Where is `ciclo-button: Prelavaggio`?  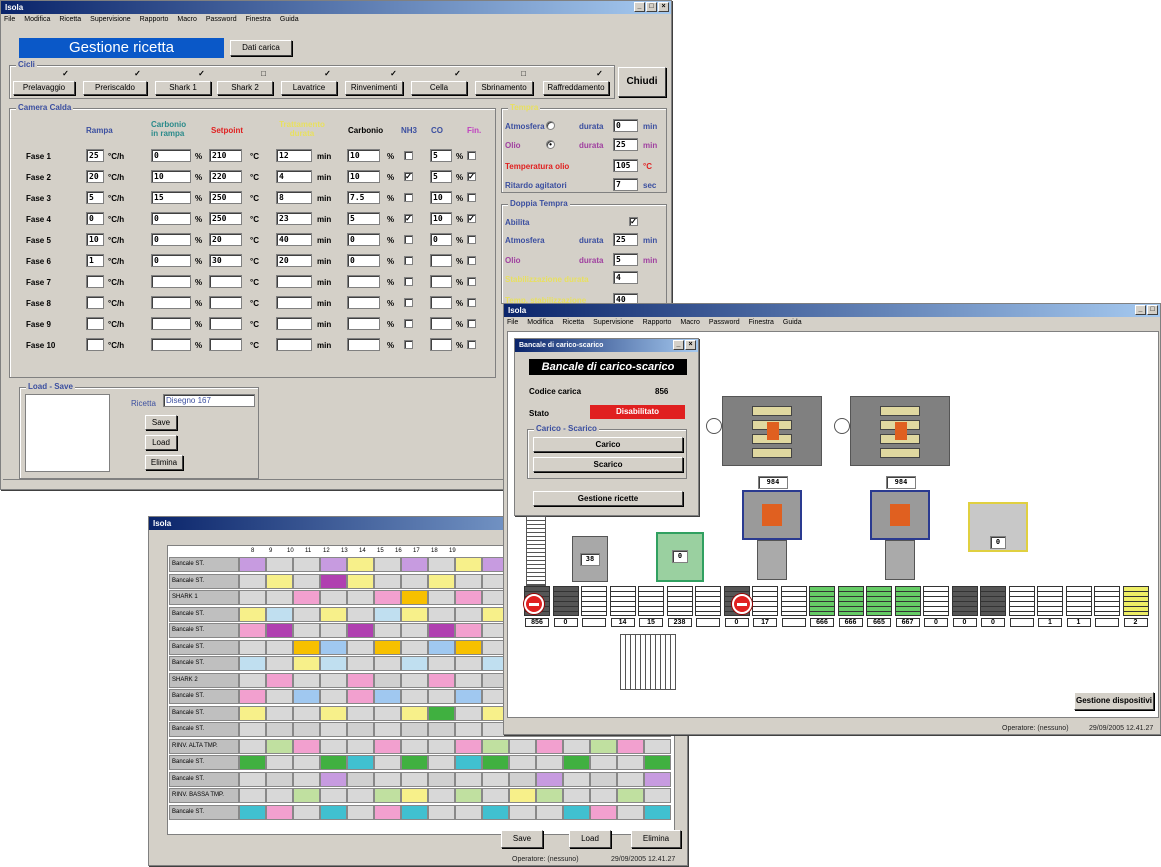 ciclo-button: Prelavaggio is located at coordinates (44, 88).